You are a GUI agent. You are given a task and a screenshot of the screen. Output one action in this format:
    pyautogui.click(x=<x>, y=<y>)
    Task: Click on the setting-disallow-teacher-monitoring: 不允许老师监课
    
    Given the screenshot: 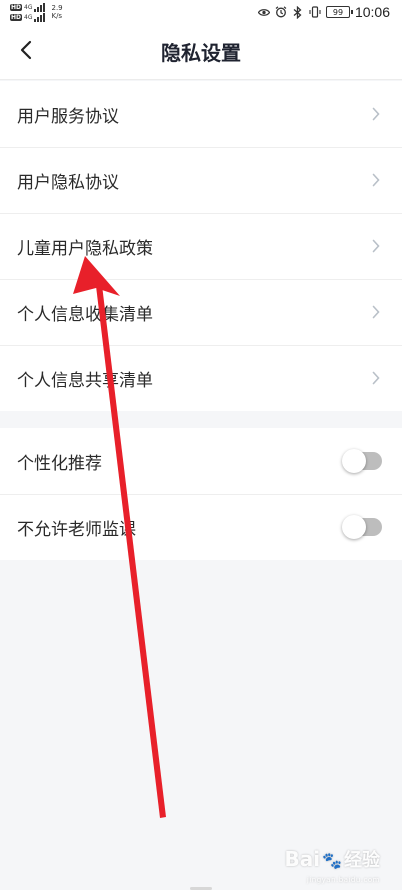 What is the action you would take?
    pyautogui.click(x=201, y=527)
    